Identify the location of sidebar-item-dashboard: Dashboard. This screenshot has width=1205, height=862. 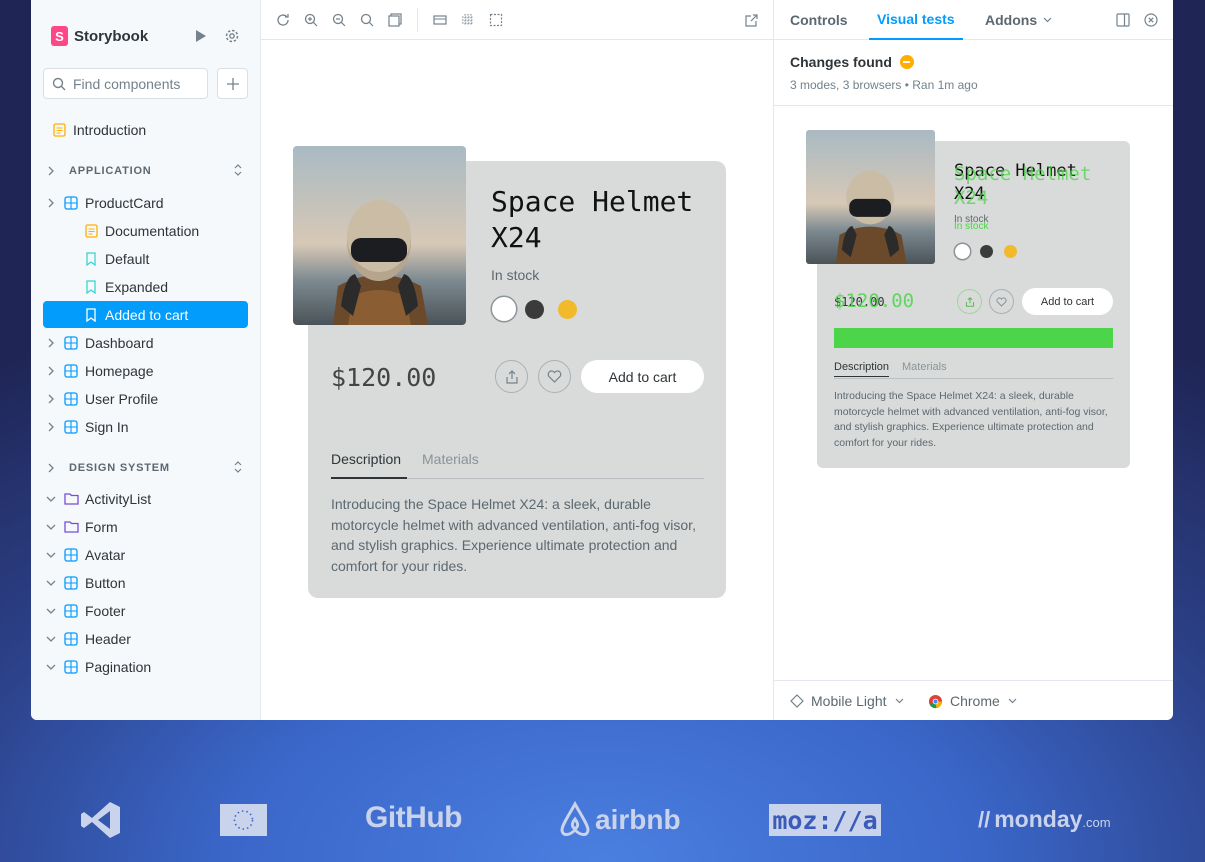
(145, 342).